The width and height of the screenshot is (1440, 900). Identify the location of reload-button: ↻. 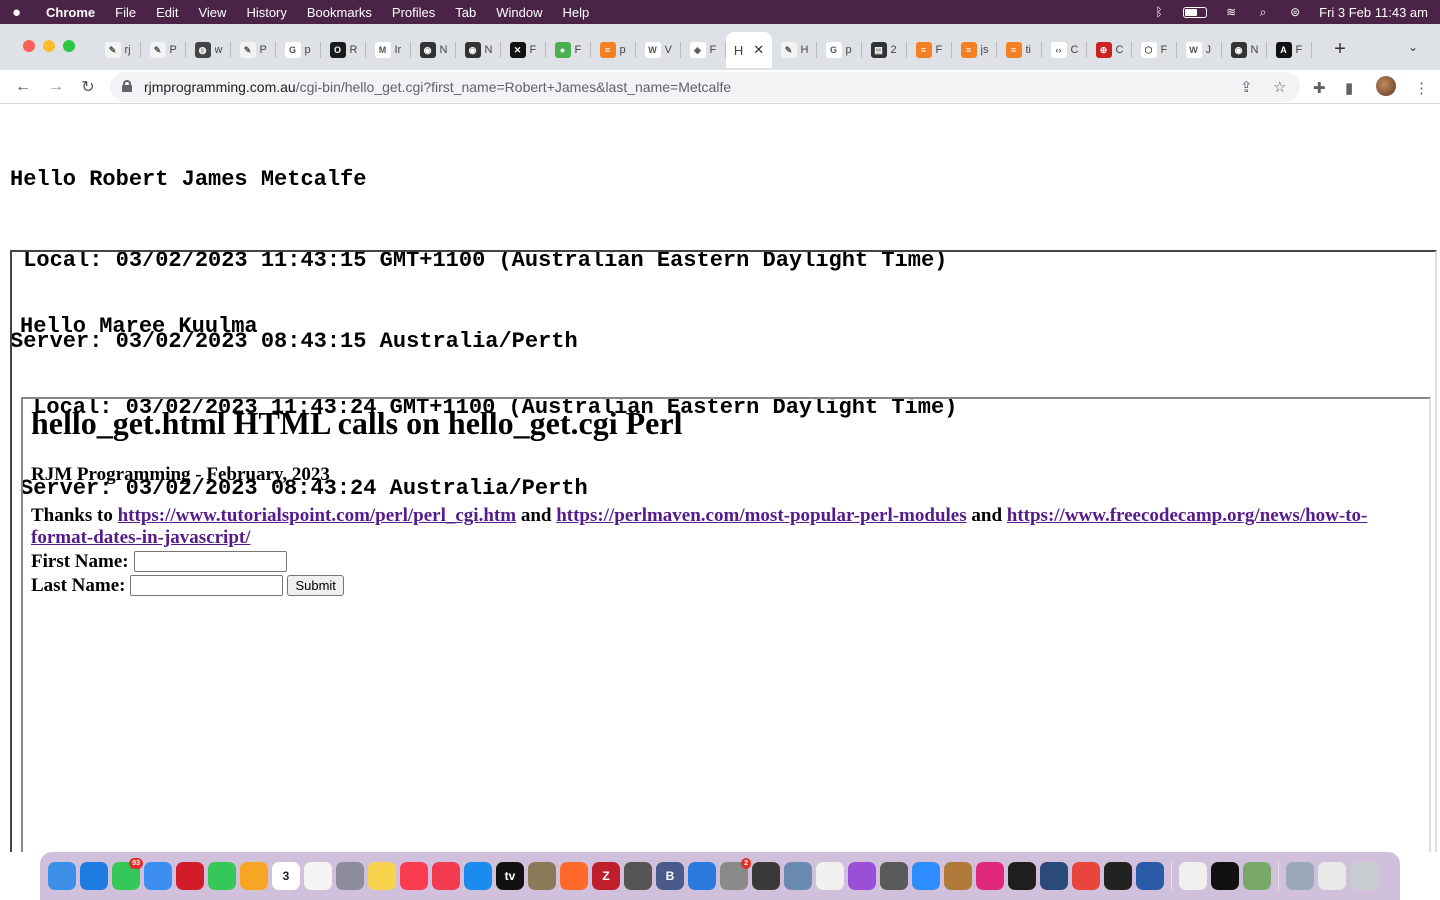
(88, 87).